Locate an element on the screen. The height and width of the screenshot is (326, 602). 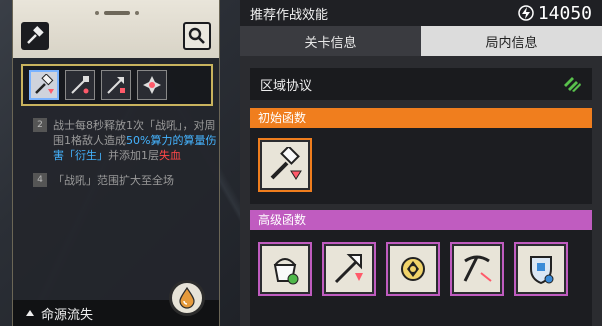
efficiency-value: 14050 is located at coordinates (555, 13).